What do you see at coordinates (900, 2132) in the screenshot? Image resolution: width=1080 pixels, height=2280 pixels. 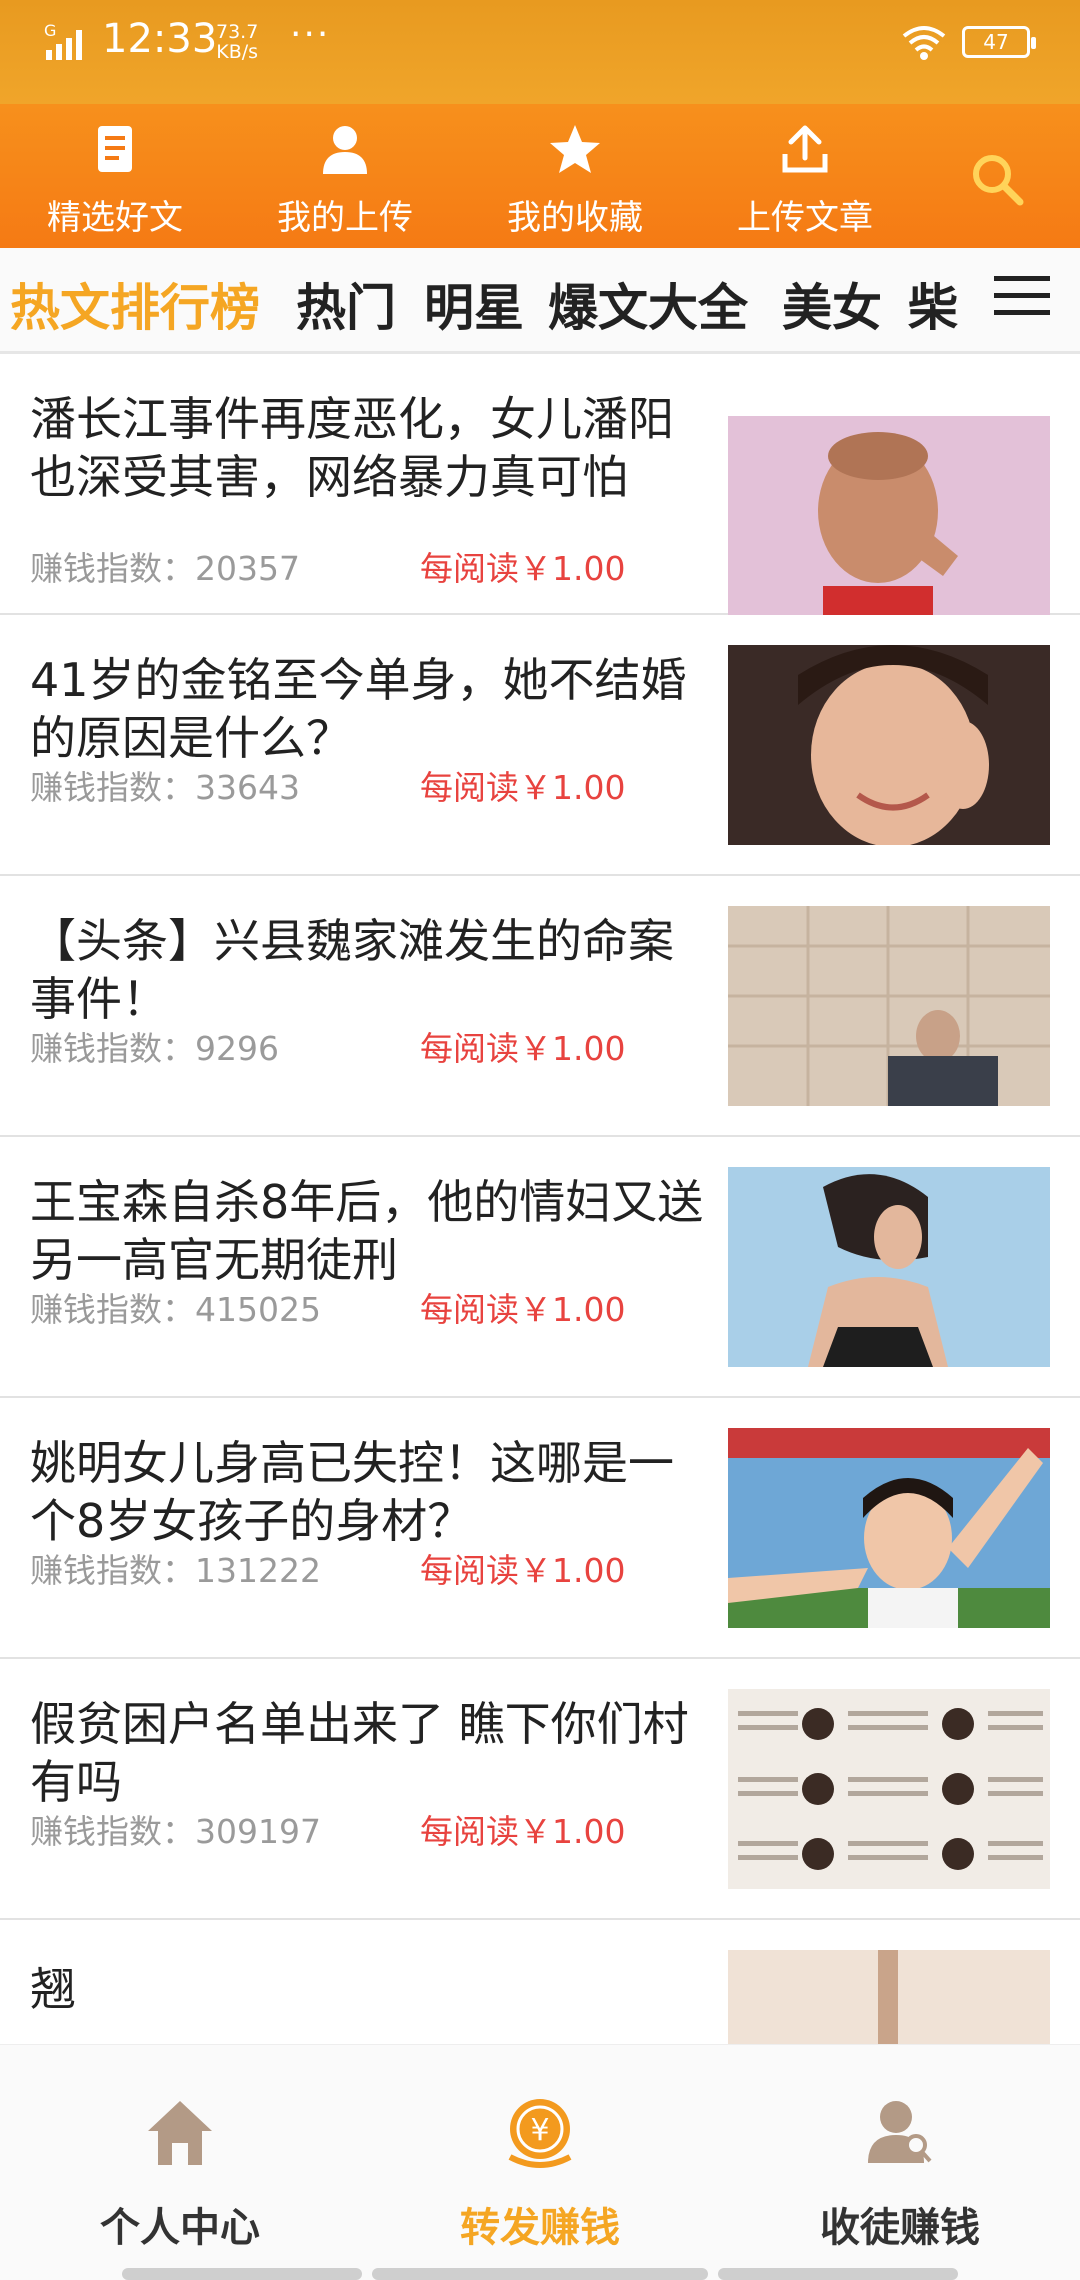 I see `user-search-icon` at bounding box center [900, 2132].